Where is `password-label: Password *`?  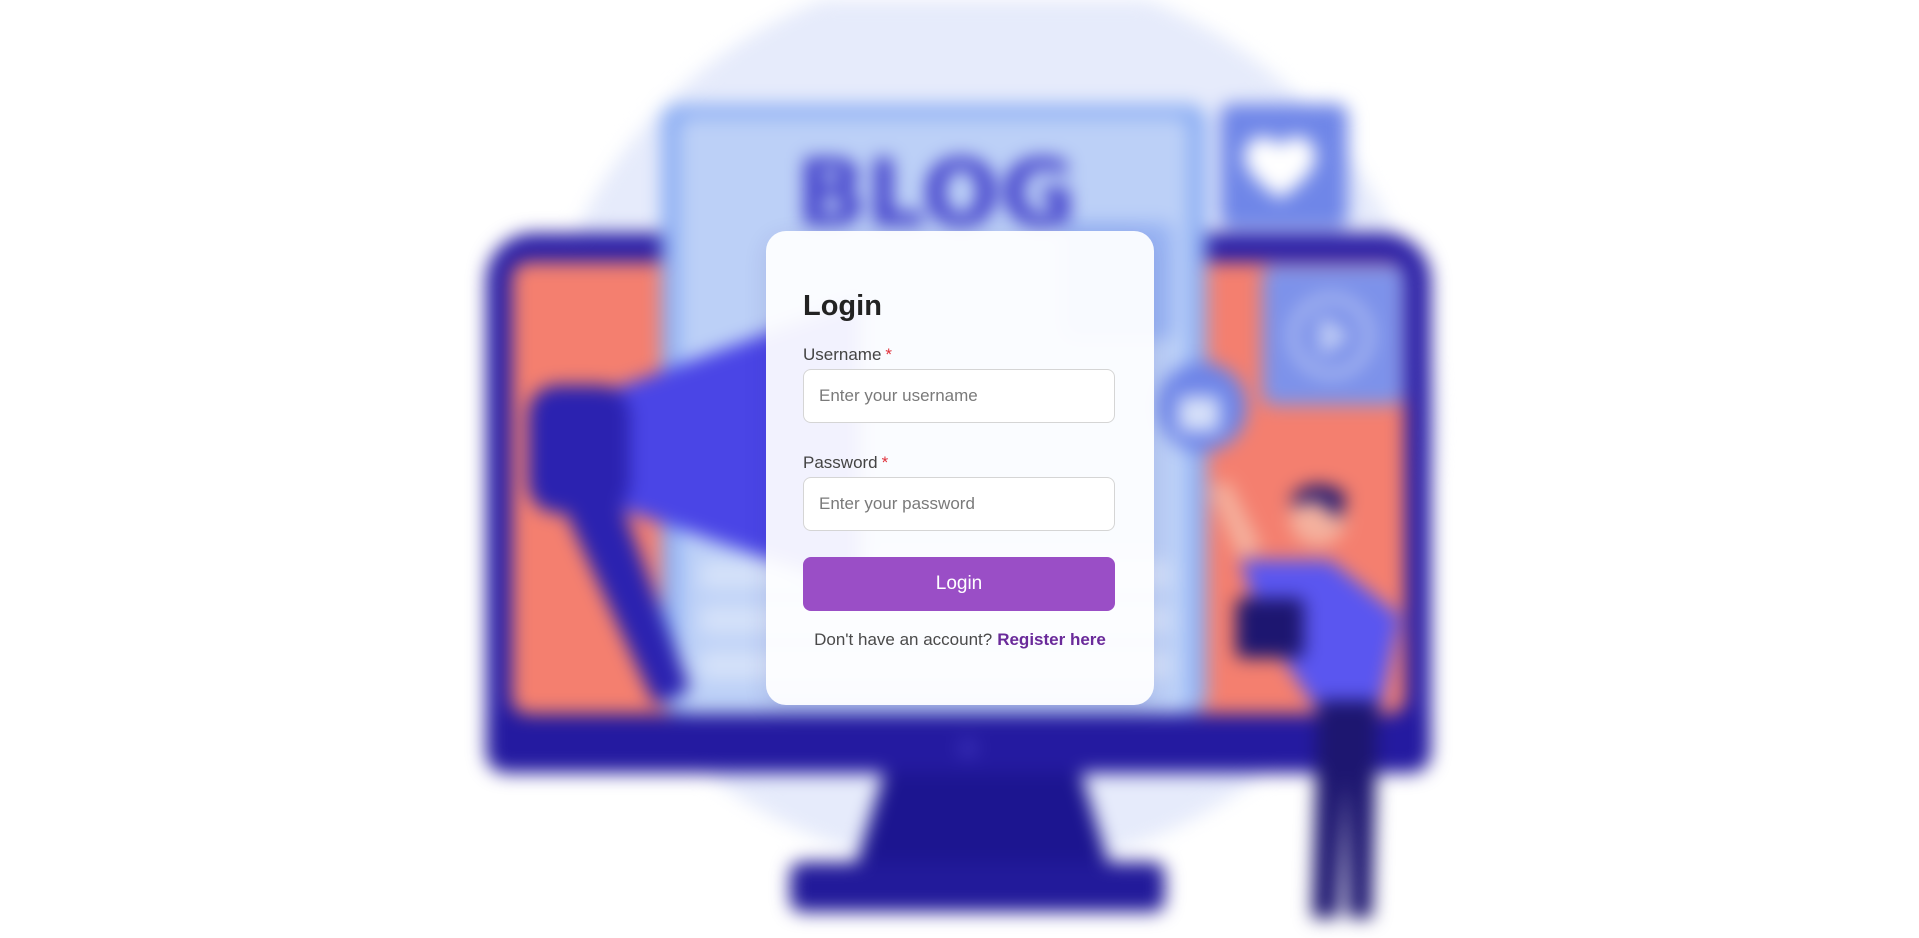
password-label: Password * is located at coordinates (960, 463).